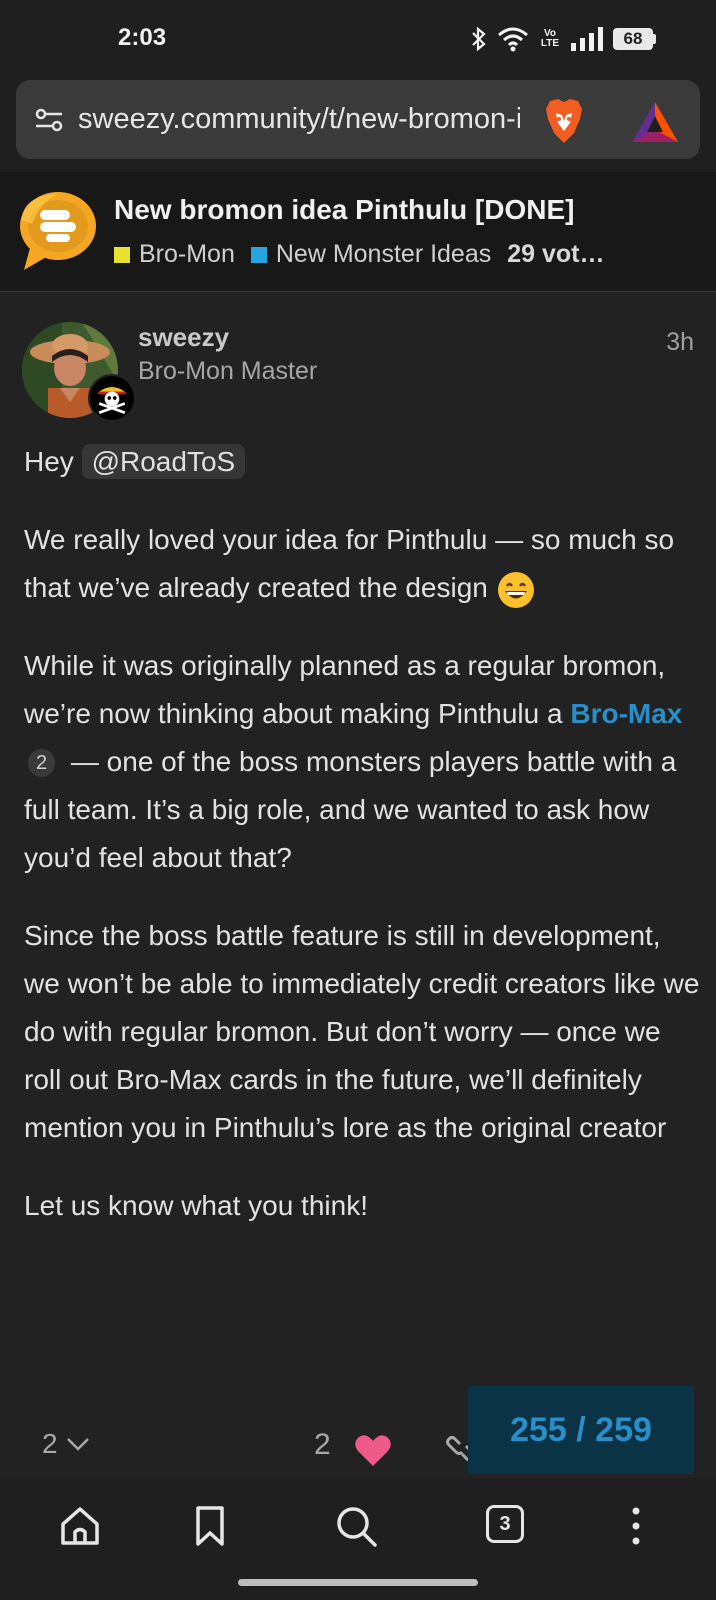  I want to click on bro-max-link: Bro-Max, so click(626, 713).